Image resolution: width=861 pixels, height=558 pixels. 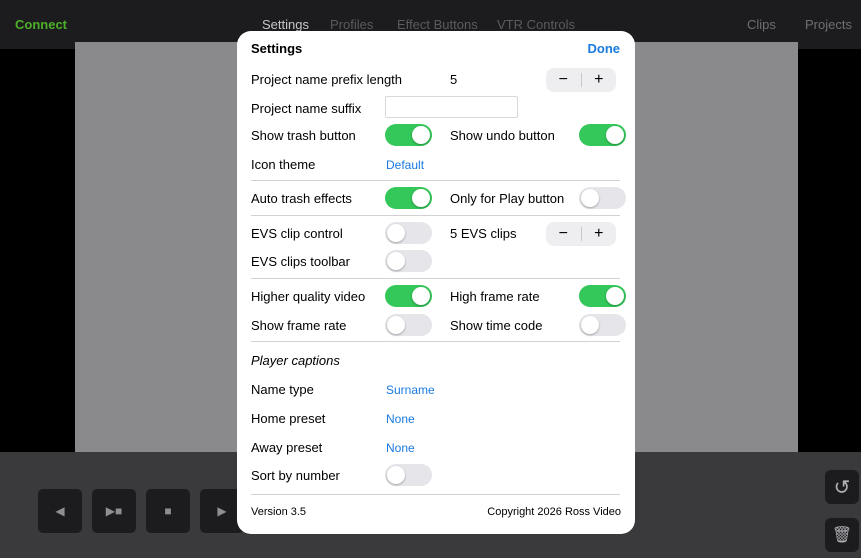 What do you see at coordinates (507, 198) in the screenshot?
I see `only-play-label: Only for Play button` at bounding box center [507, 198].